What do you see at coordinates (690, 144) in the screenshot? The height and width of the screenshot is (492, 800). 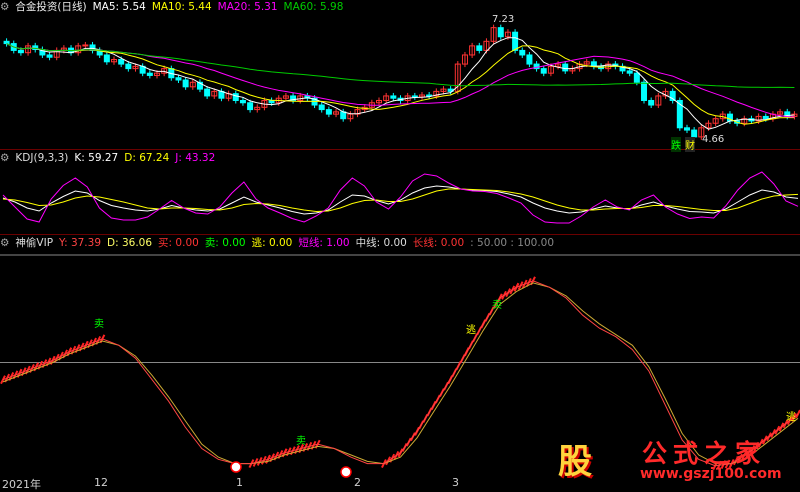 I see `wealth-badge: 财` at bounding box center [690, 144].